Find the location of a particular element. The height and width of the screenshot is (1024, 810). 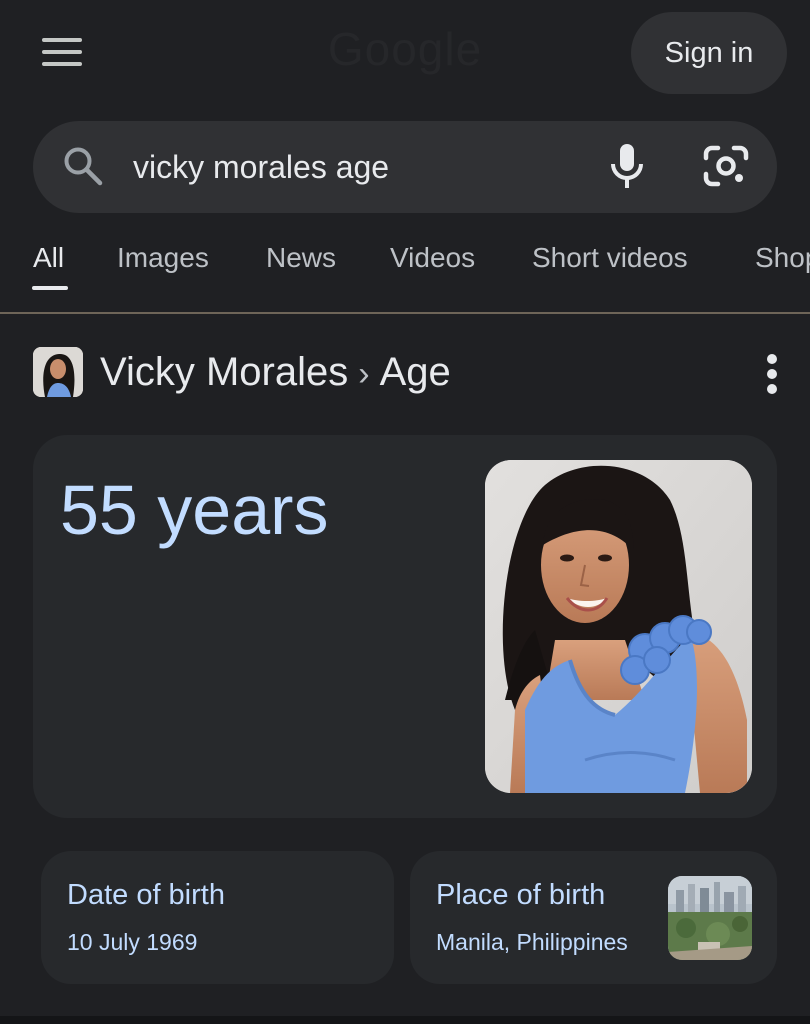

date-of-birth-value: 10 July 1969 is located at coordinates (132, 942).